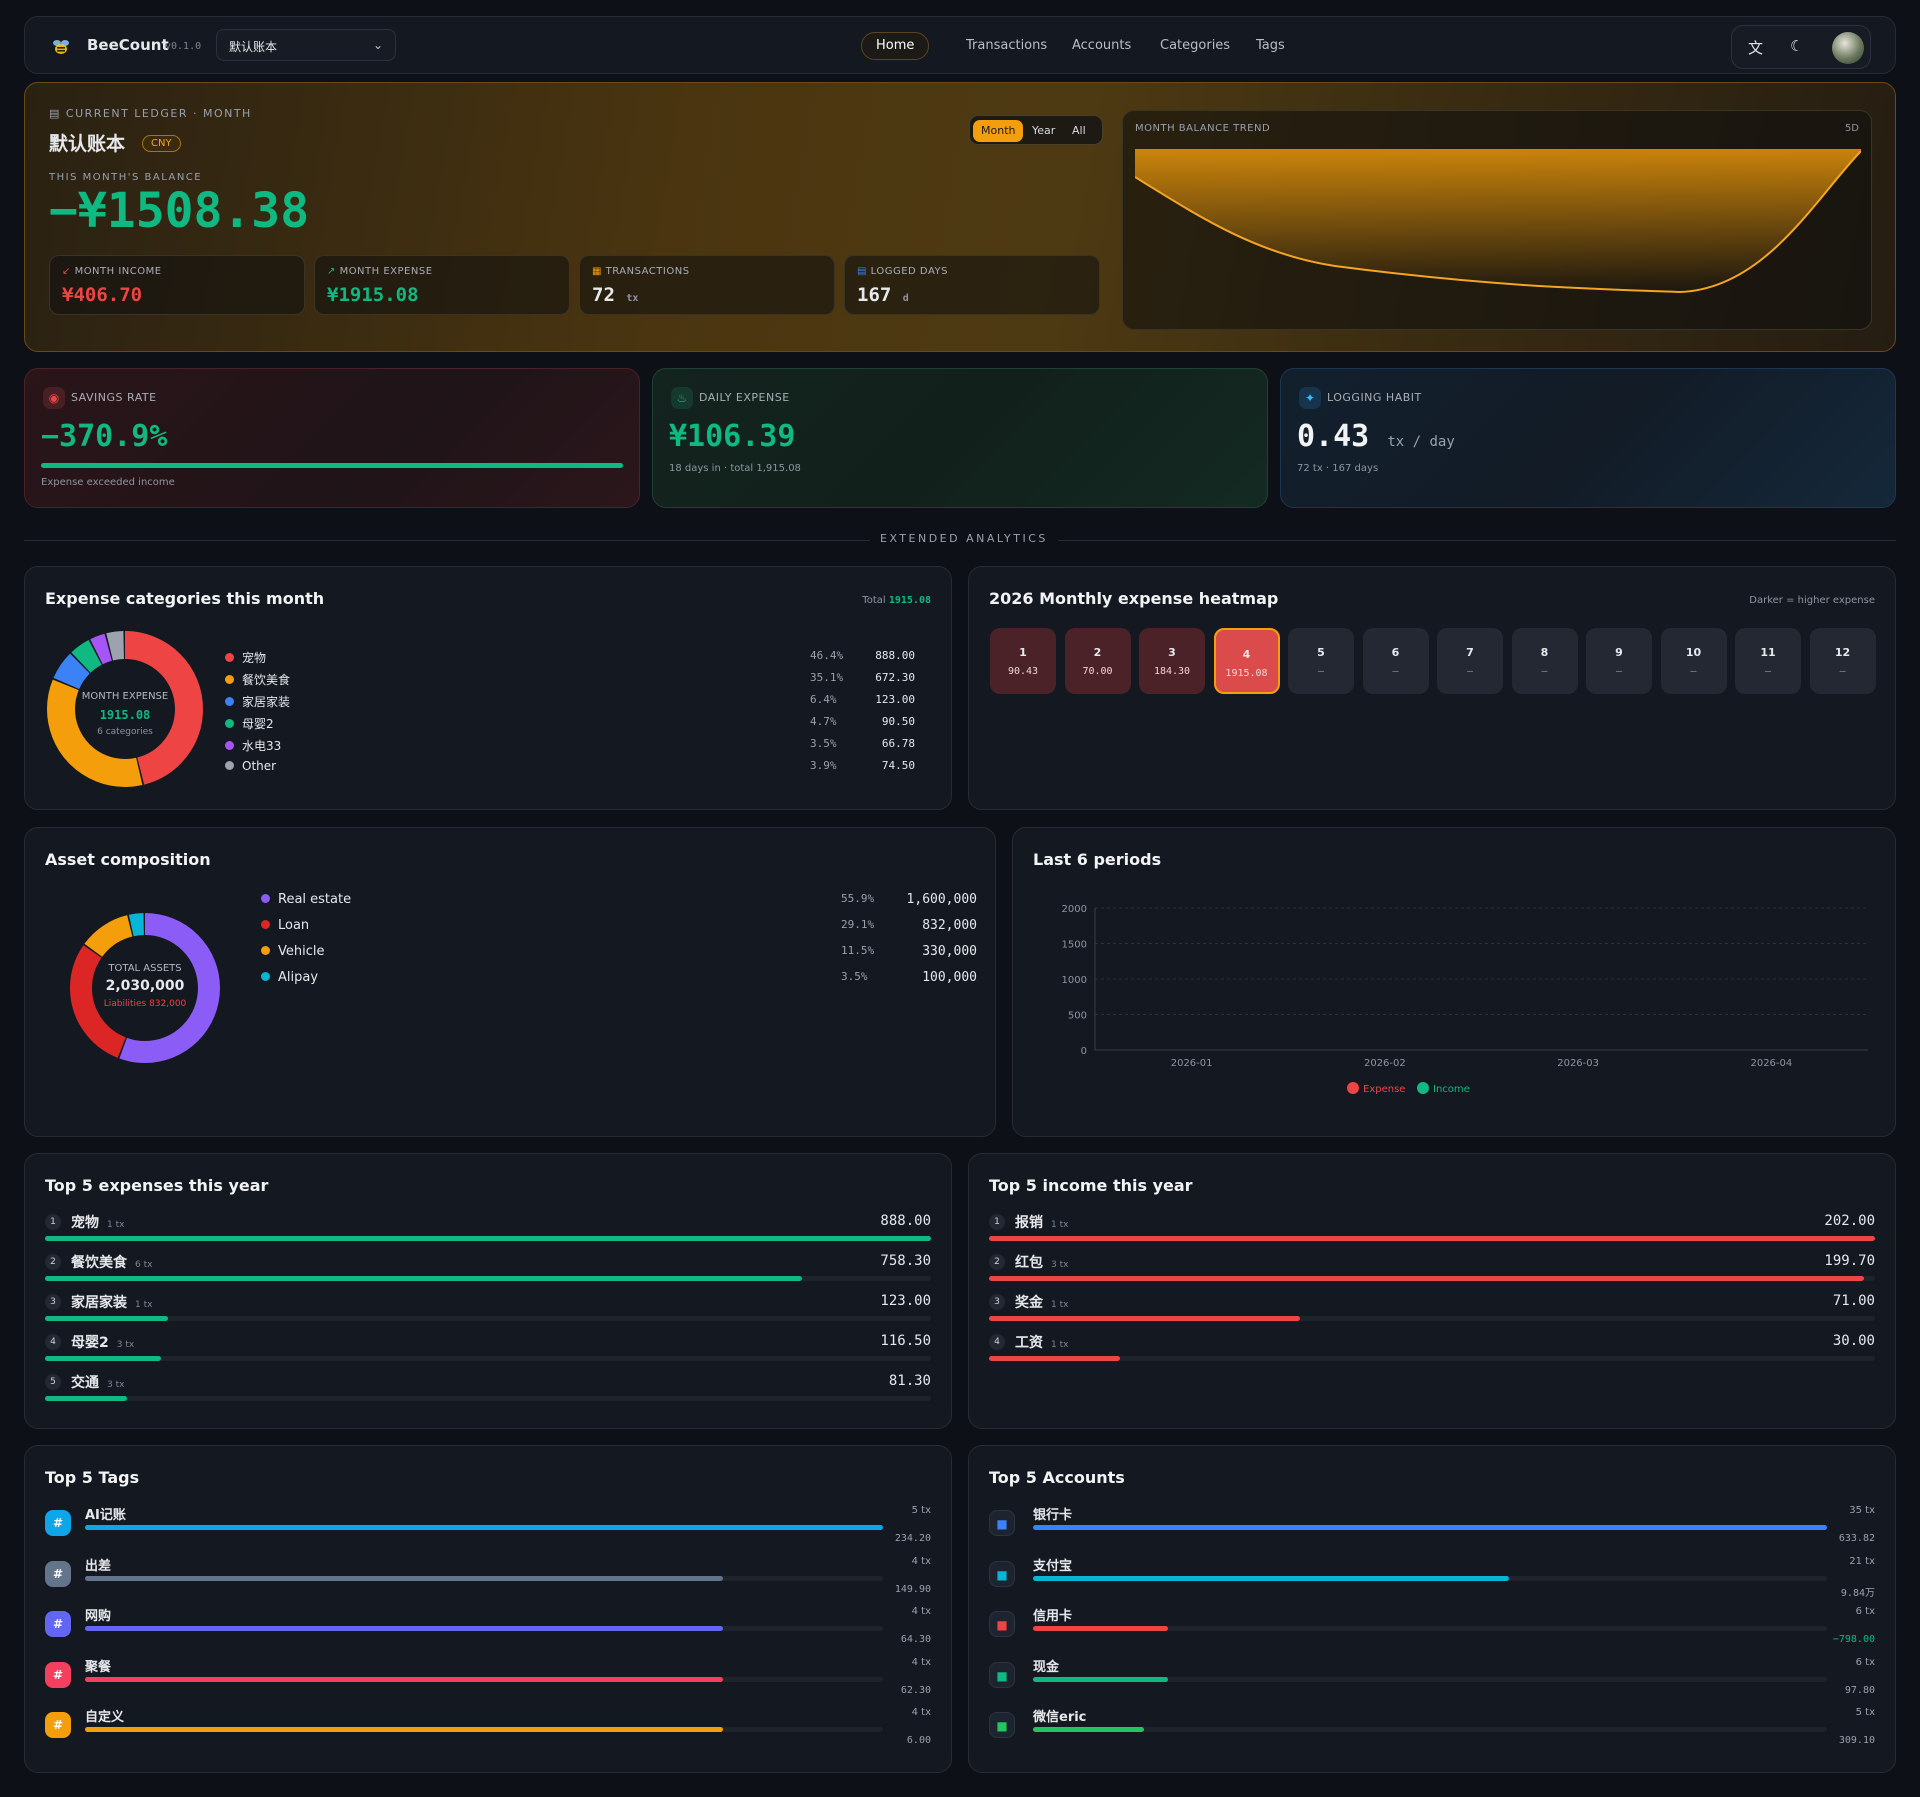  I want to click on account-name: 现金, so click(1046, 1665).